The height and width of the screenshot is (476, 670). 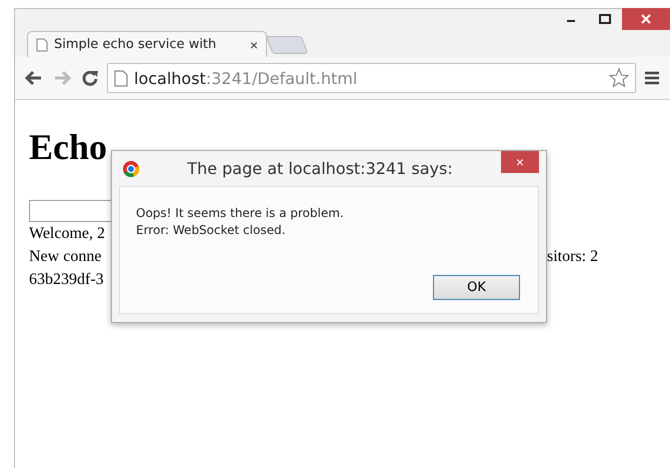 What do you see at coordinates (65, 257) in the screenshot?
I see `log-line: New conne` at bounding box center [65, 257].